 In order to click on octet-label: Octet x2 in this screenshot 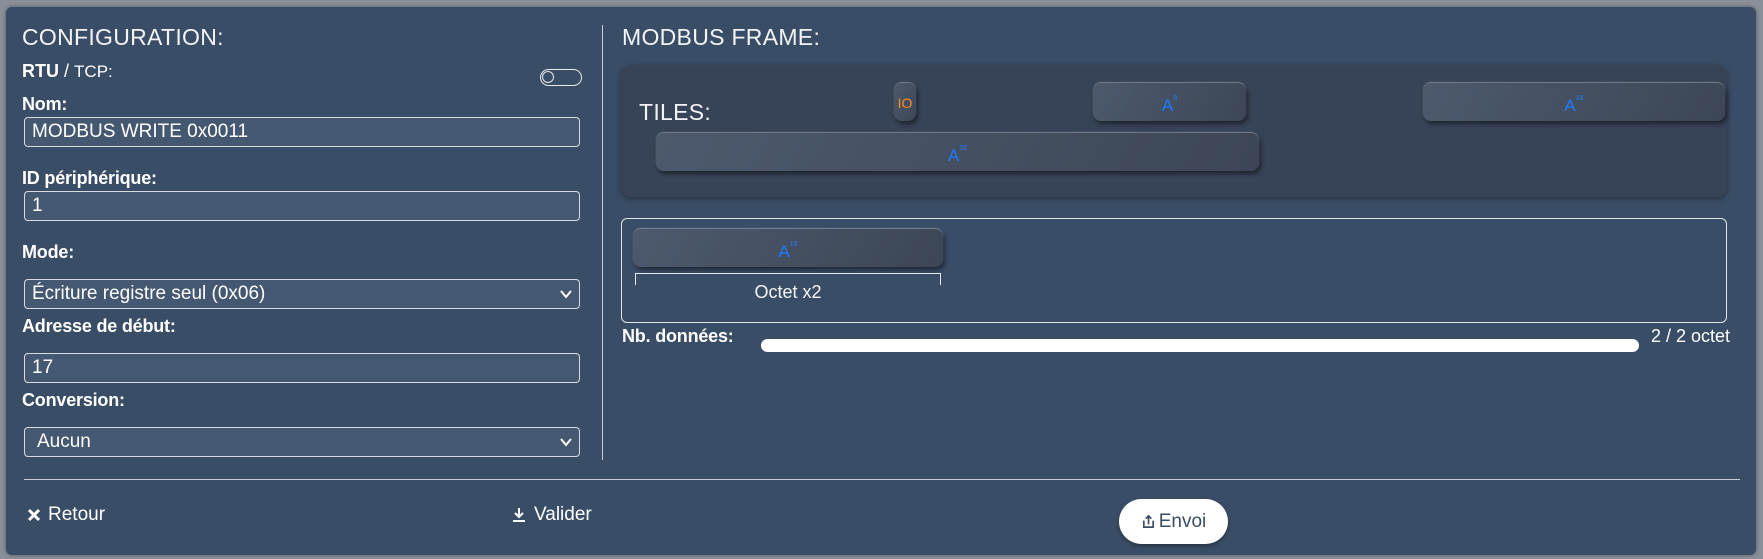, I will do `click(788, 292)`.